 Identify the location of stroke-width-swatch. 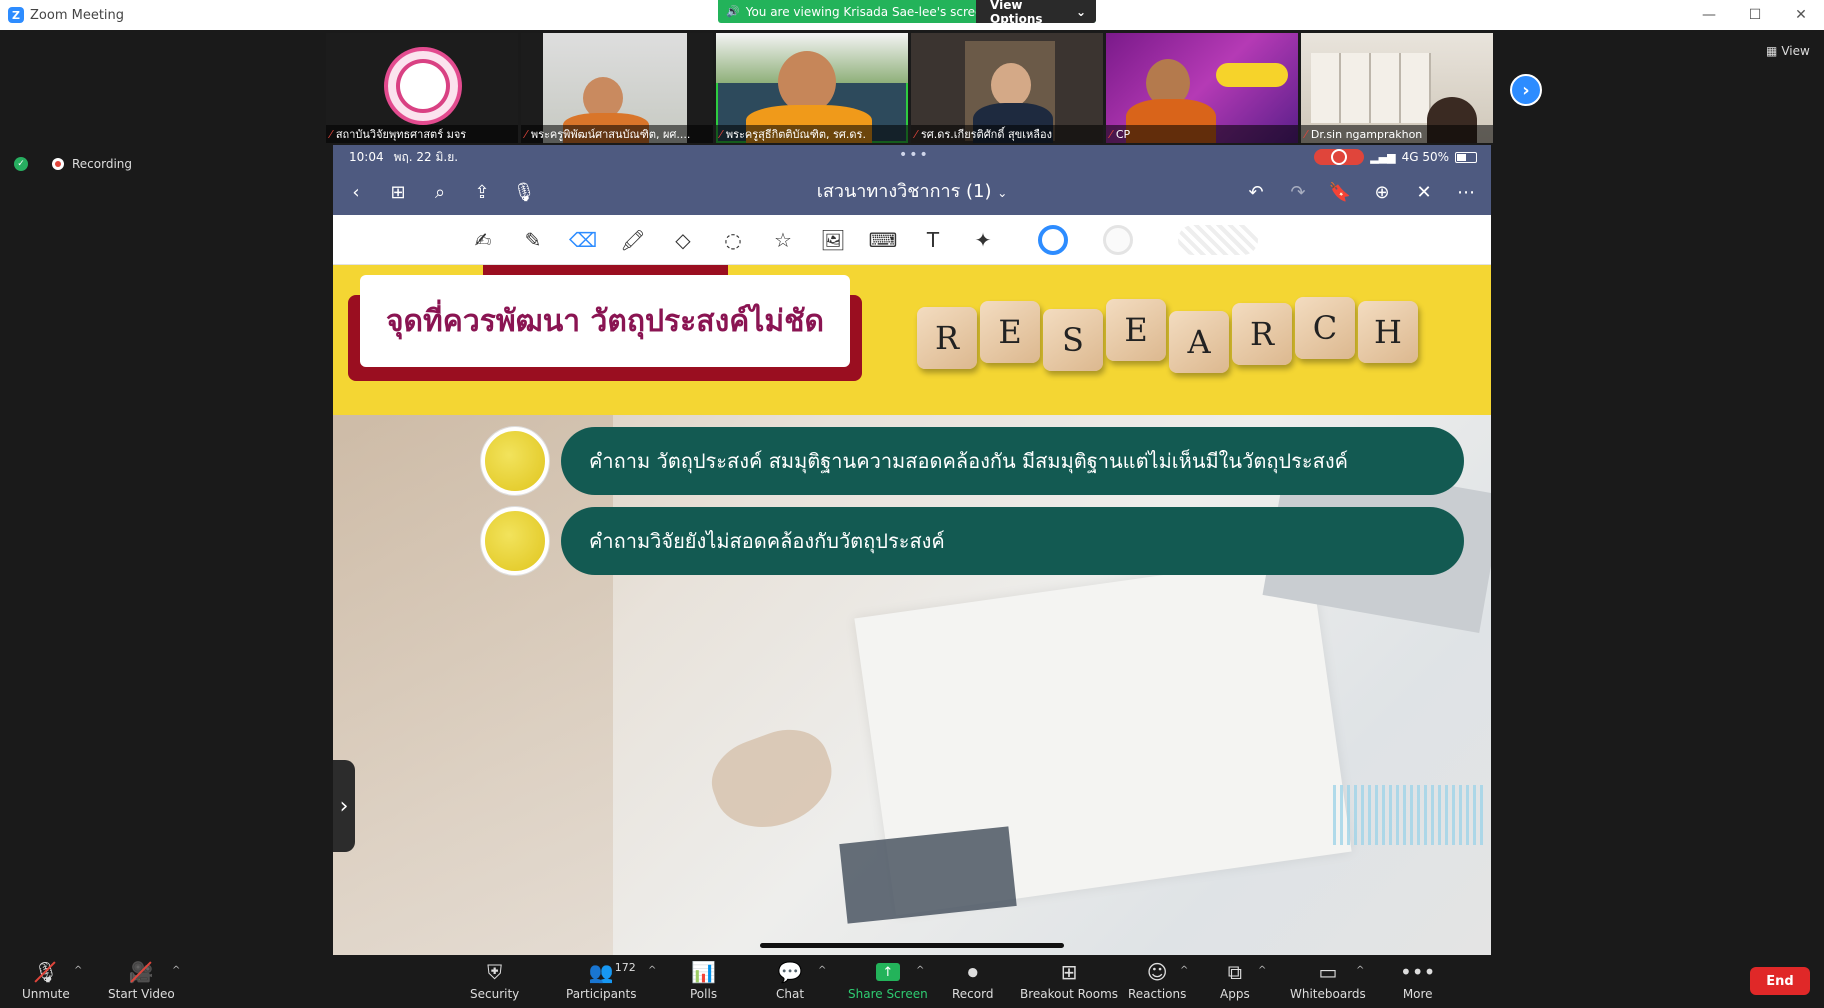
(1218, 240).